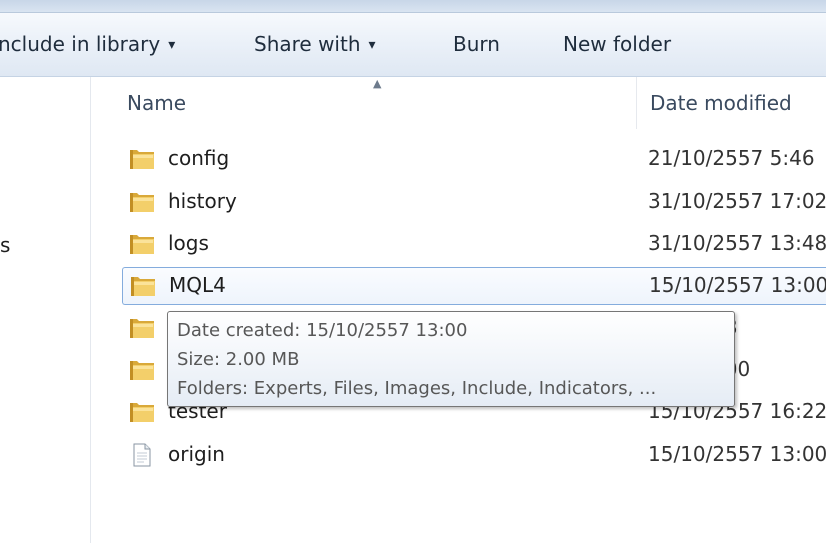 Image resolution: width=826 pixels, height=543 pixels. What do you see at coordinates (731, 158) in the screenshot?
I see `file-date-modified: 21/10/2557 5:46` at bounding box center [731, 158].